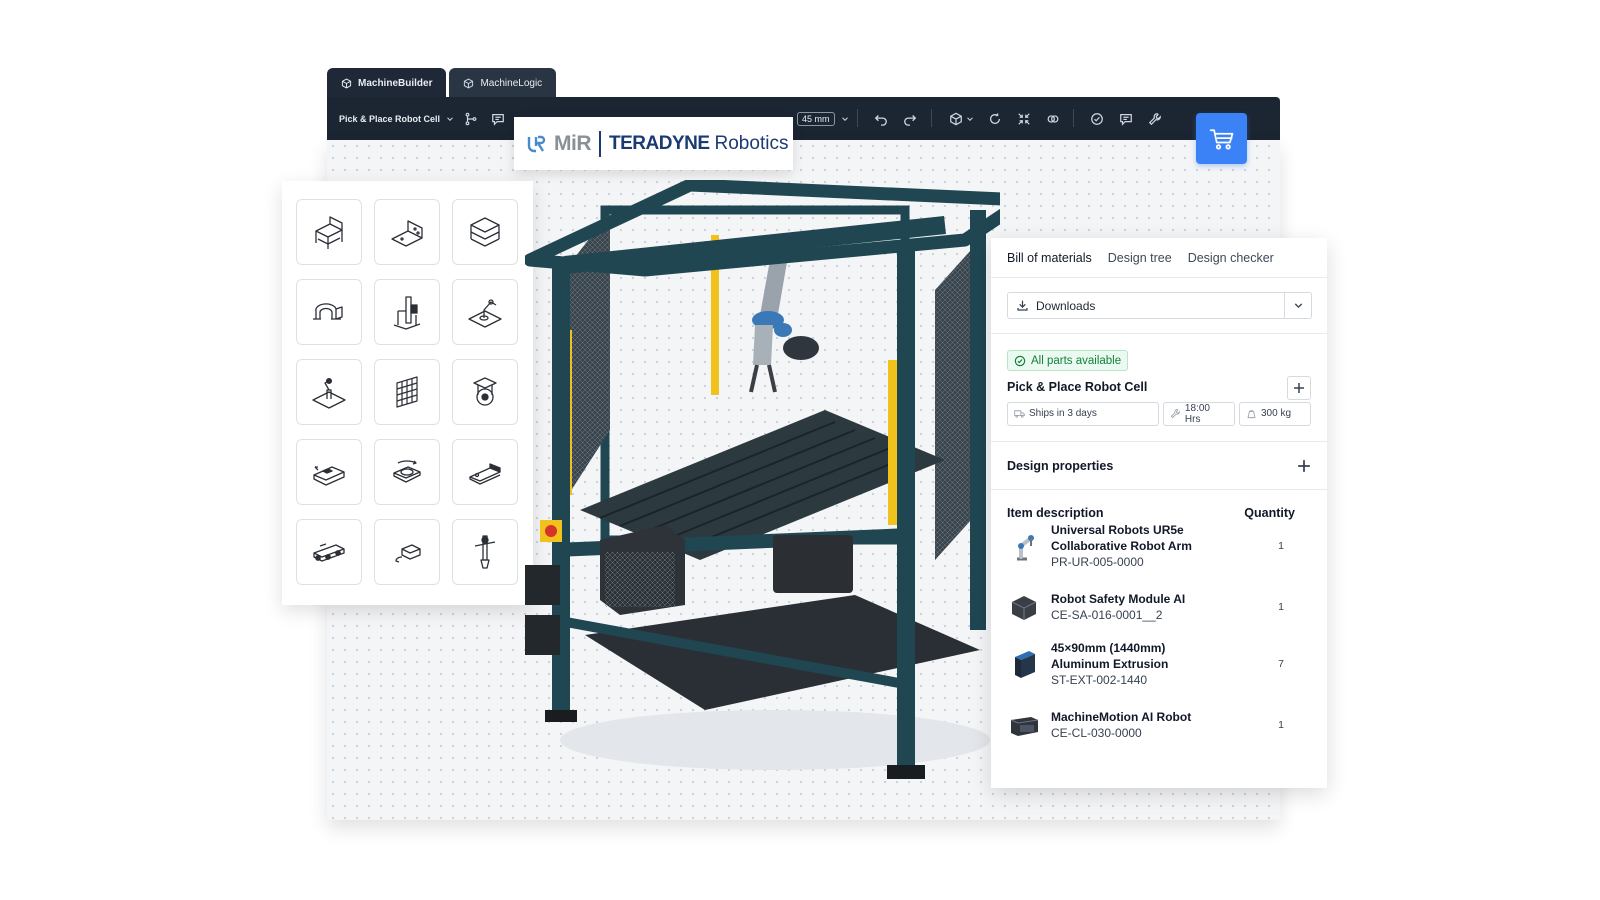 This screenshot has width=1600, height=900. I want to click on tab-bill-of-materials: Bill of materials, so click(1049, 258).